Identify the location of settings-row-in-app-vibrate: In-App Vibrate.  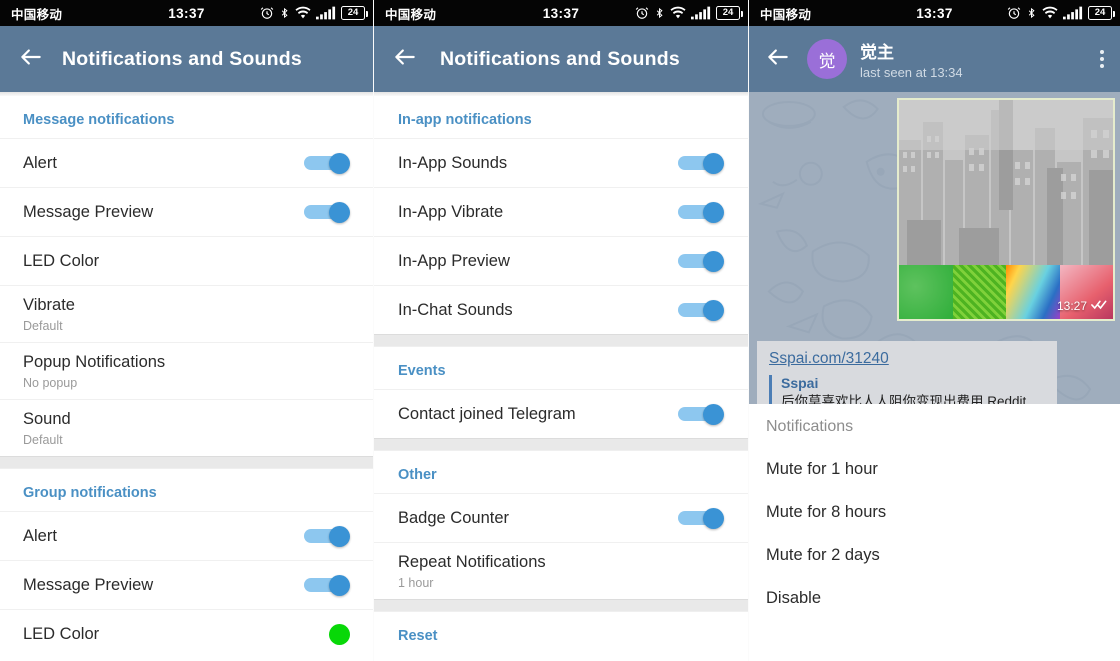
(561, 211).